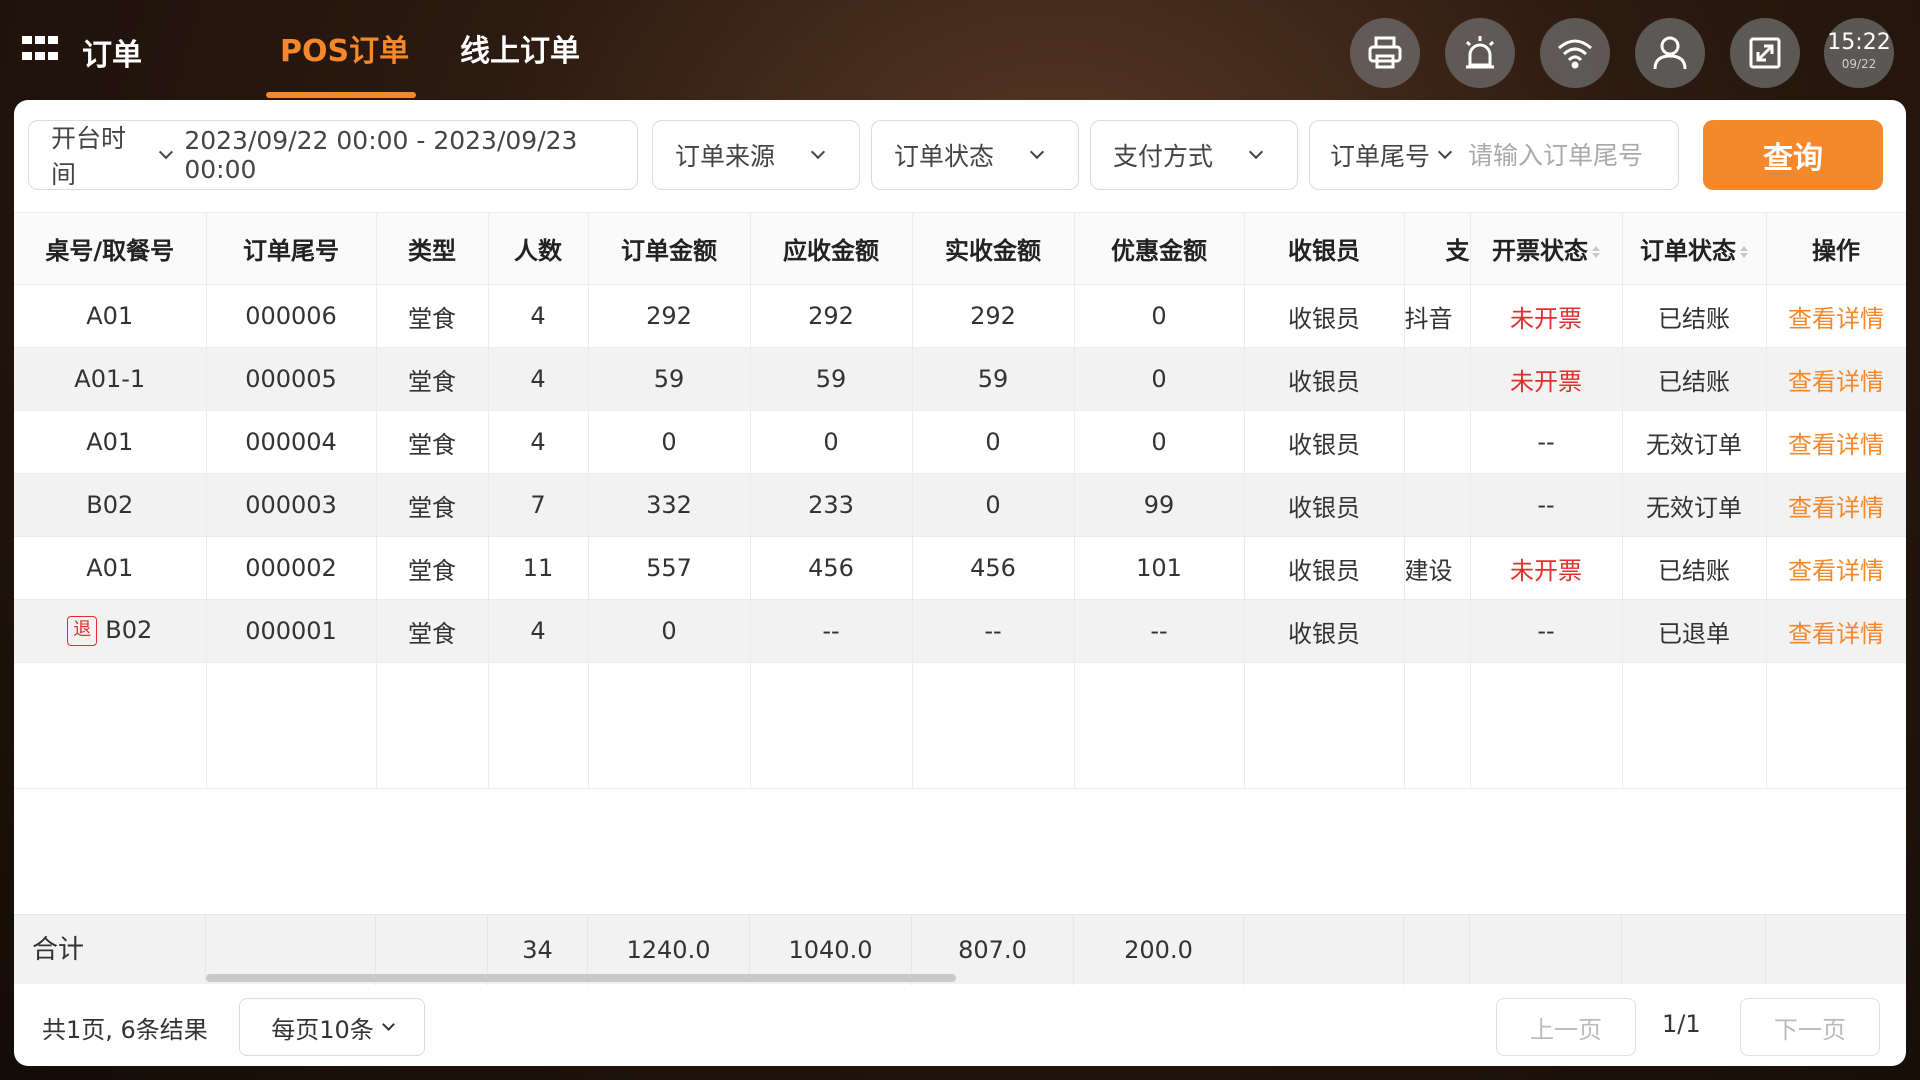 The width and height of the screenshot is (1920, 1080). I want to click on col-type: 类型, so click(432, 248).